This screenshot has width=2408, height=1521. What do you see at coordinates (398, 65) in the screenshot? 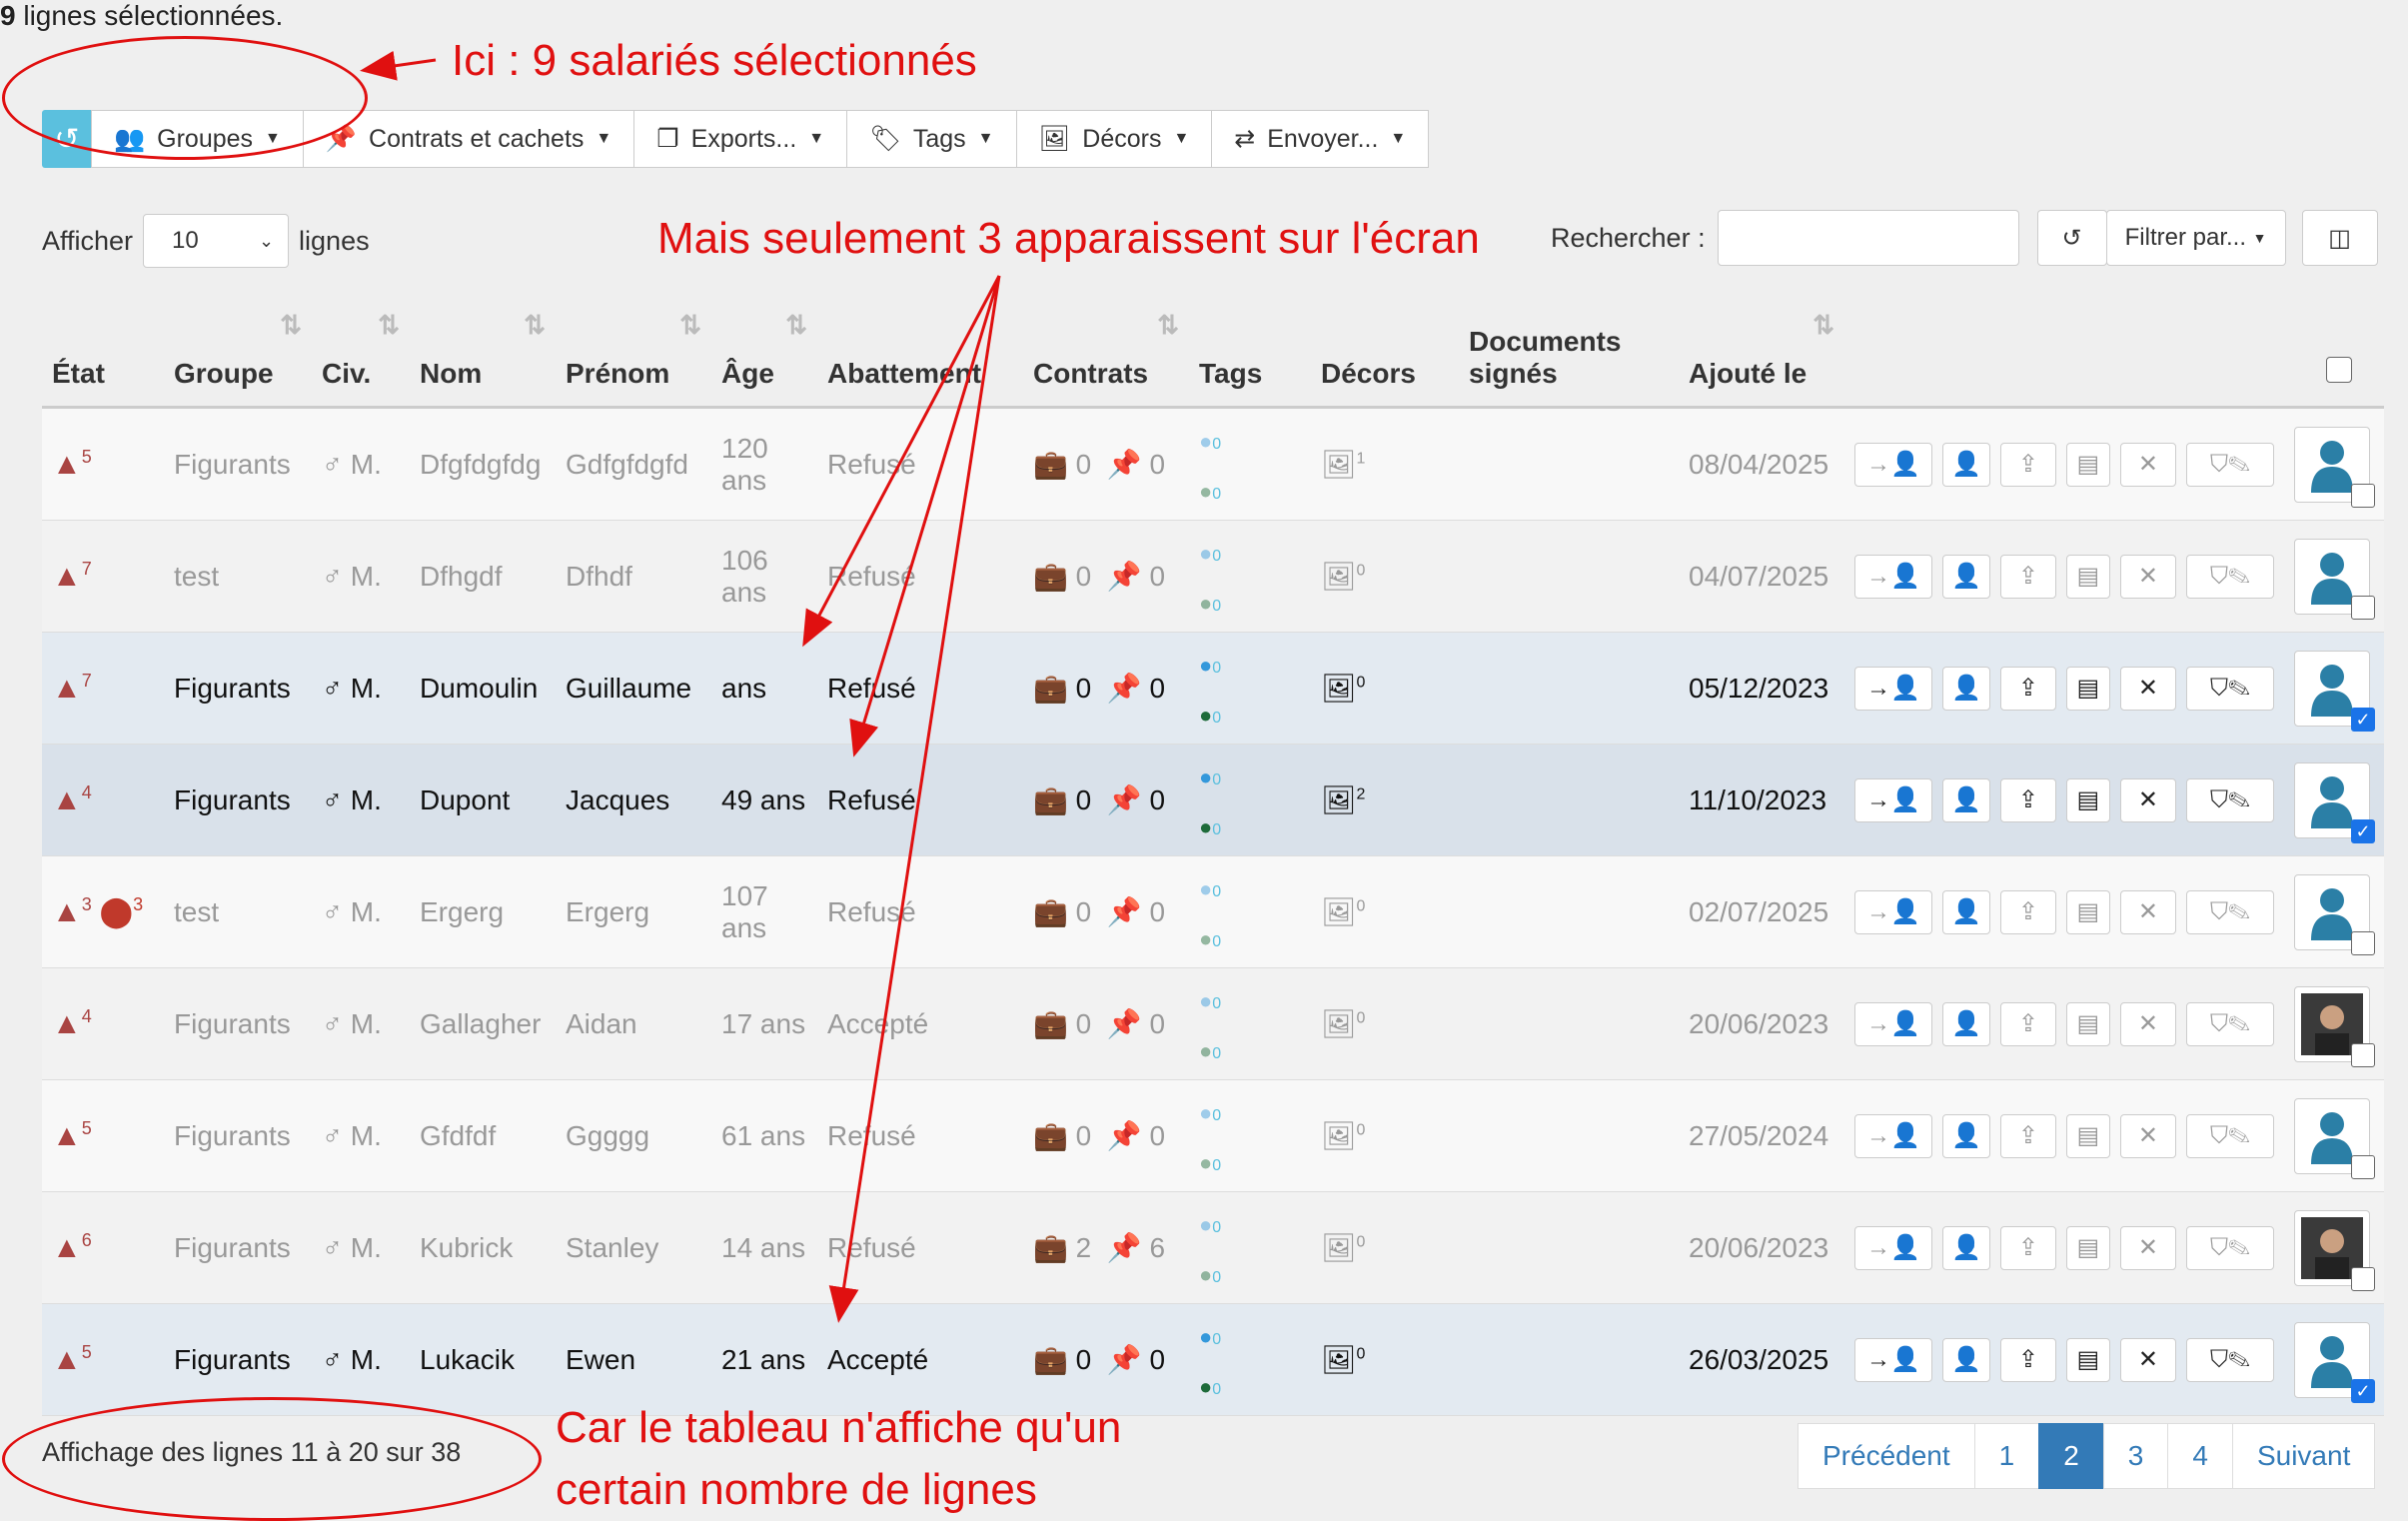
I see `arrow-to-selection` at bounding box center [398, 65].